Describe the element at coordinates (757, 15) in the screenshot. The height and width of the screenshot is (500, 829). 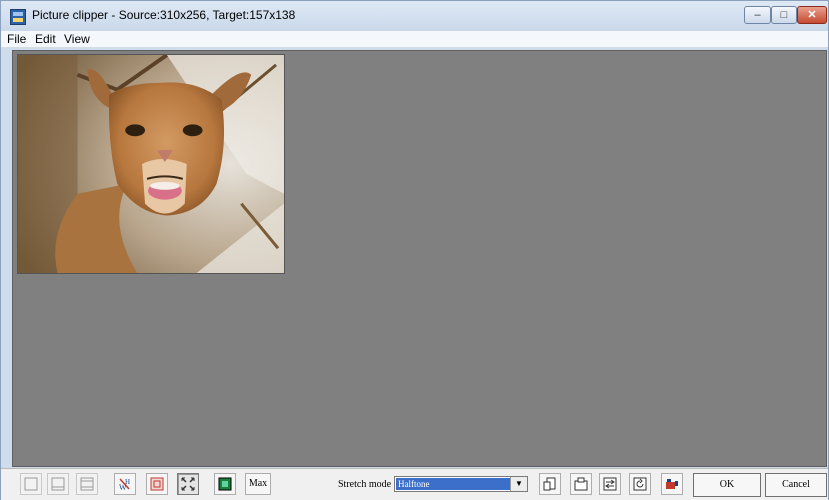
I see `minimize-button: –` at that location.